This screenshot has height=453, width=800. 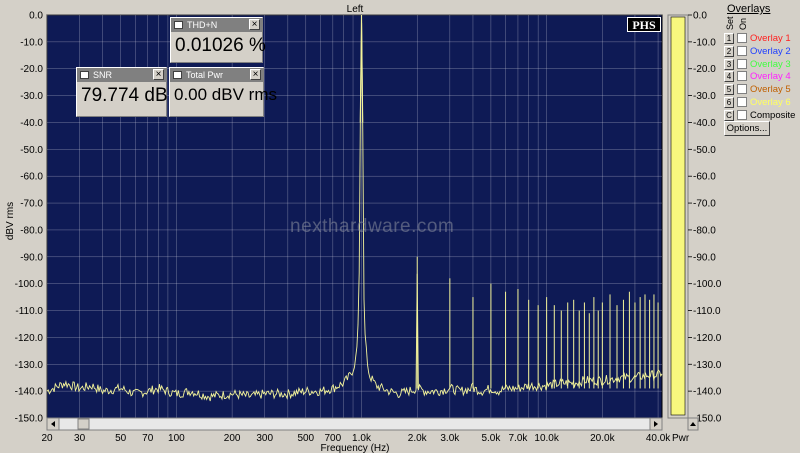 What do you see at coordinates (658, 438) in the screenshot?
I see `x-tick-label: 40.0k` at bounding box center [658, 438].